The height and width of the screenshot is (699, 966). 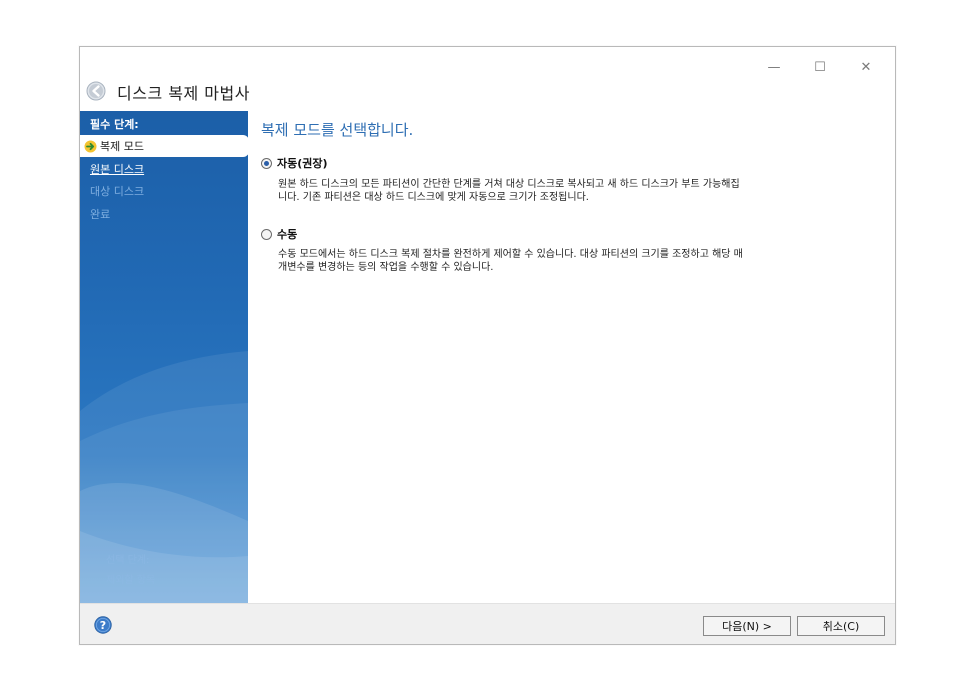 What do you see at coordinates (100, 214) in the screenshot?
I see `sidebar-item-label: 완료` at bounding box center [100, 214].